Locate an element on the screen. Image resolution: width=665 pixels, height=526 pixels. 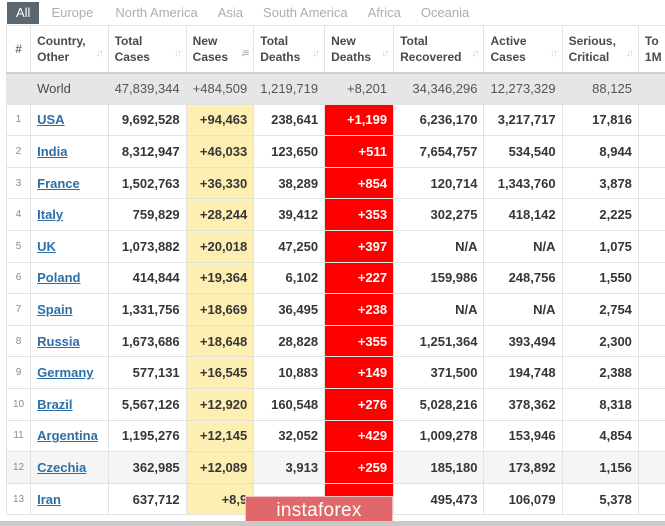
serious-critical: 2,754 is located at coordinates (600, 309).